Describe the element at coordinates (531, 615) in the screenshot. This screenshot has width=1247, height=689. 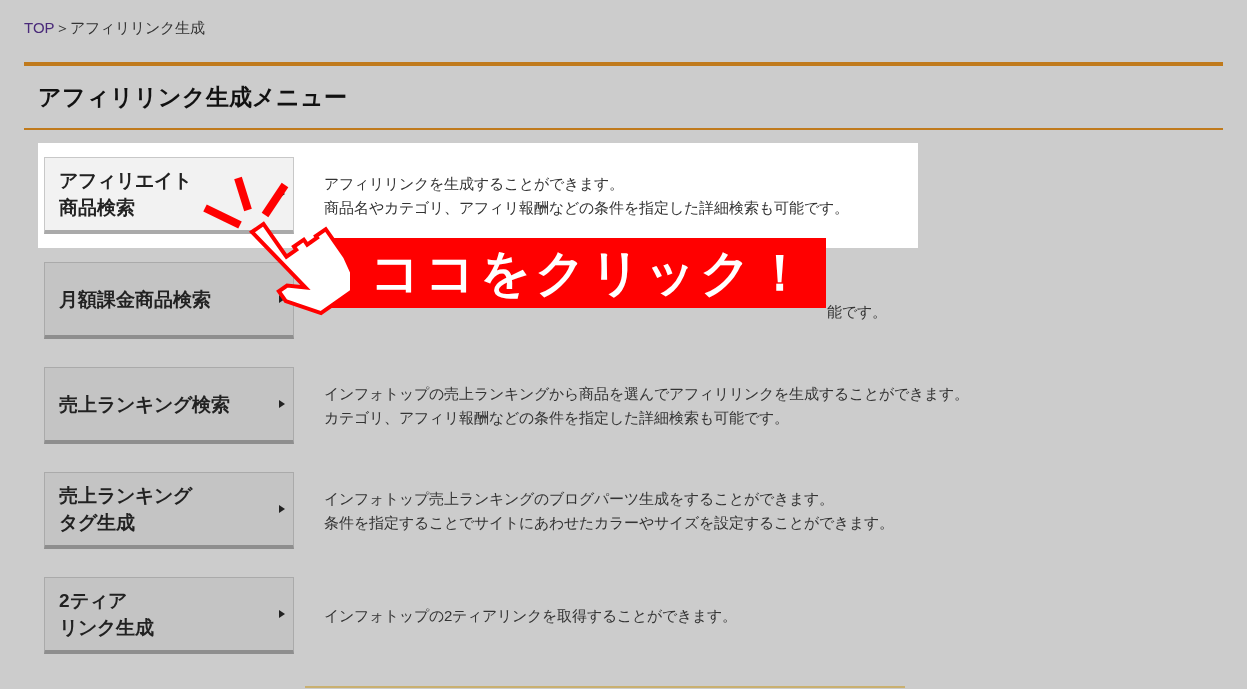
I see `menu-description: インフォトップの2ティアリンクを取得することができます。` at that location.